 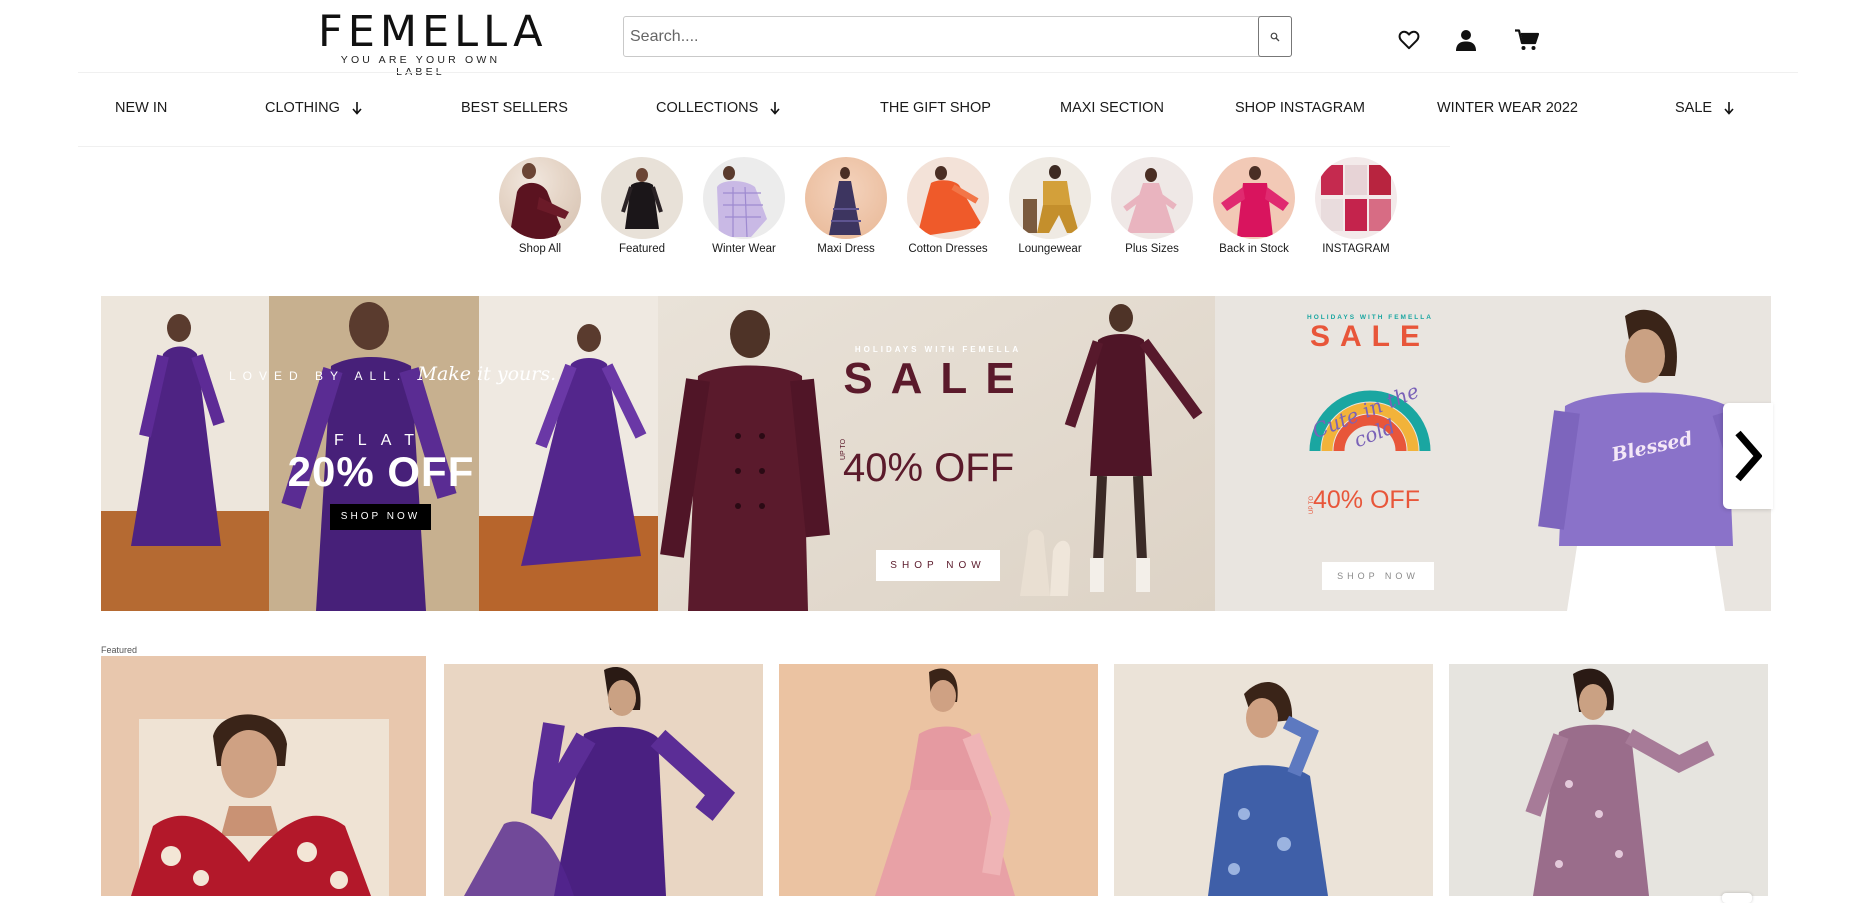 What do you see at coordinates (119, 650) in the screenshot?
I see `featured-section-label: Featured` at bounding box center [119, 650].